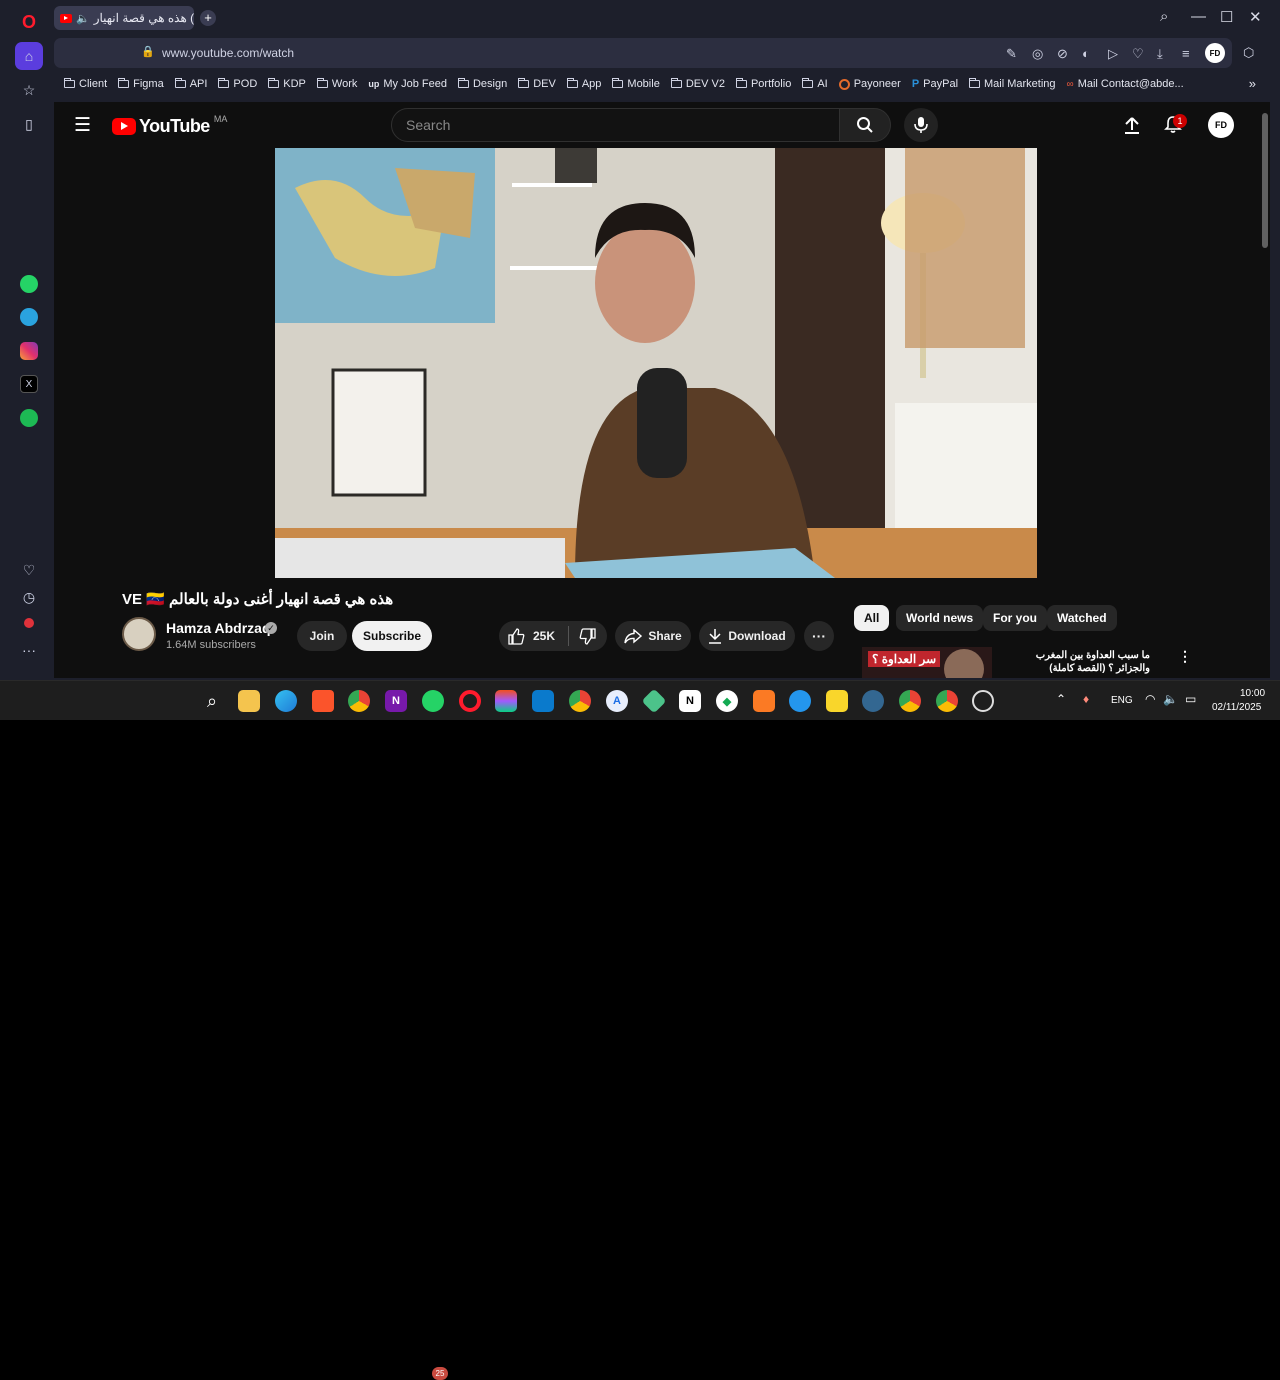 This screenshot has height=1380, width=1280. Describe the element at coordinates (29, 317) in the screenshot. I see `telegram-icon` at that location.